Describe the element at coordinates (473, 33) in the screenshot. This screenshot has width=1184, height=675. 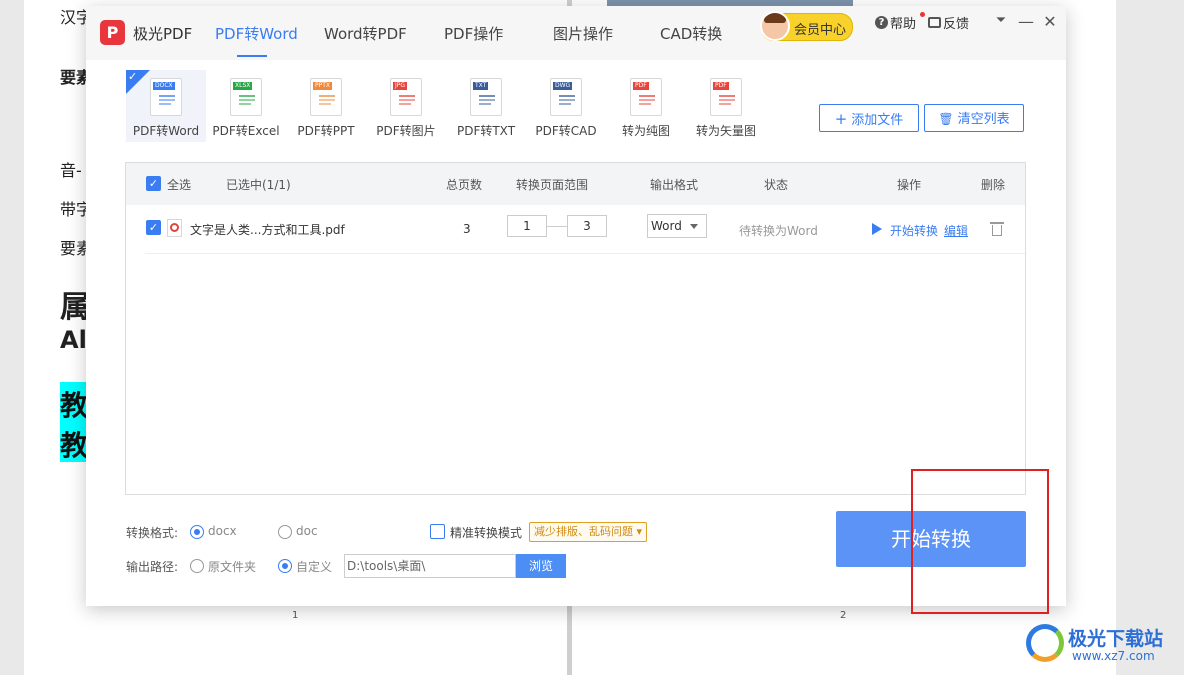
I see `tab-pdf-operations: PDF操作` at that location.